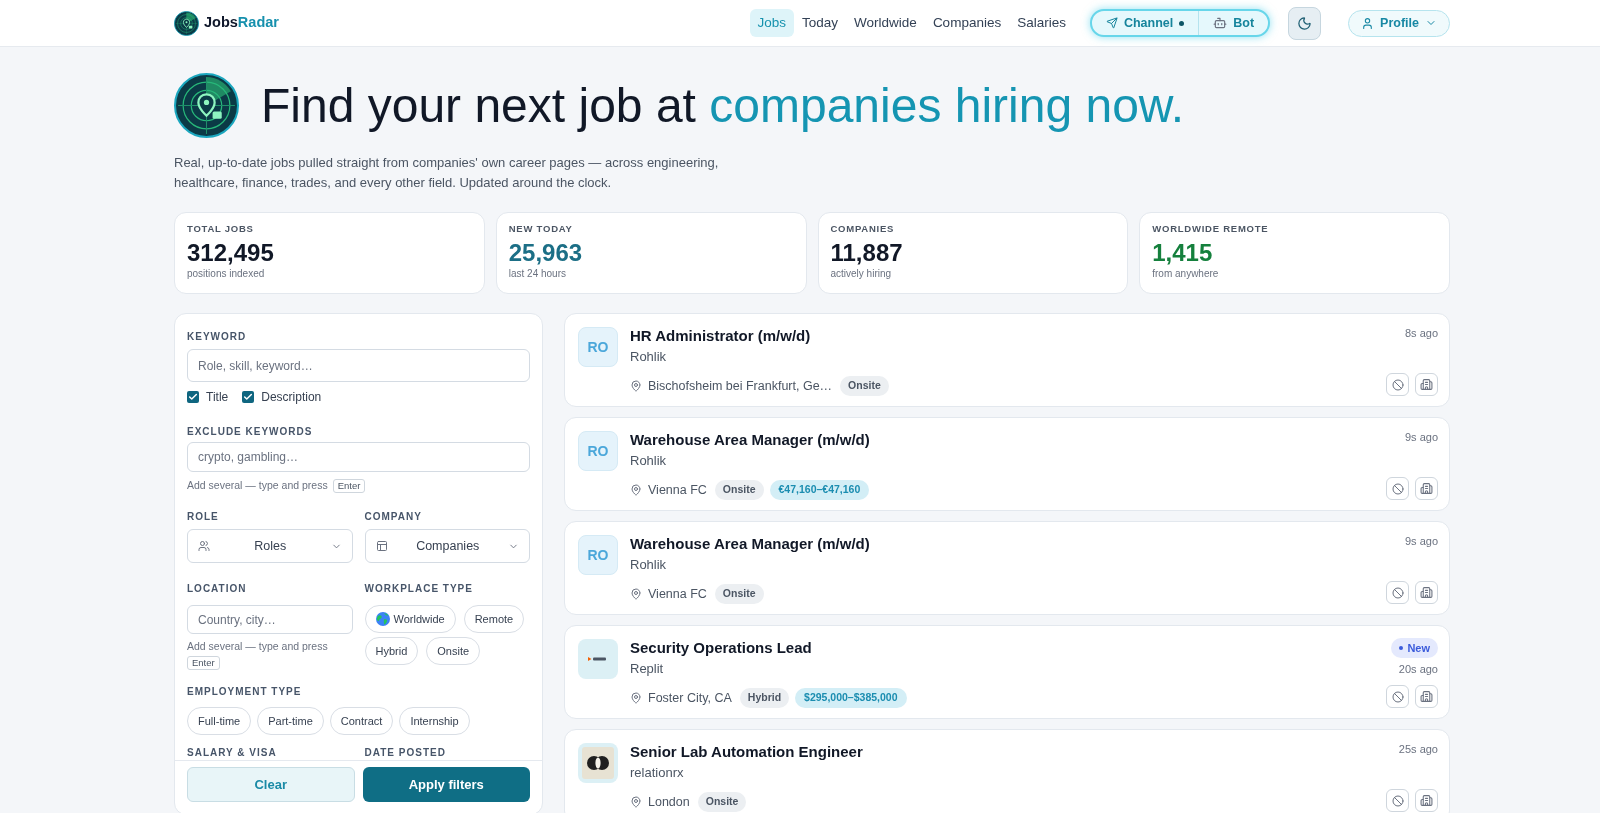 The height and width of the screenshot is (813, 1600). I want to click on job-card: Security Operations Lead Replit Foster City, CA Hybrid $295,000–$385,000 New 20s ago, so click(1007, 672).